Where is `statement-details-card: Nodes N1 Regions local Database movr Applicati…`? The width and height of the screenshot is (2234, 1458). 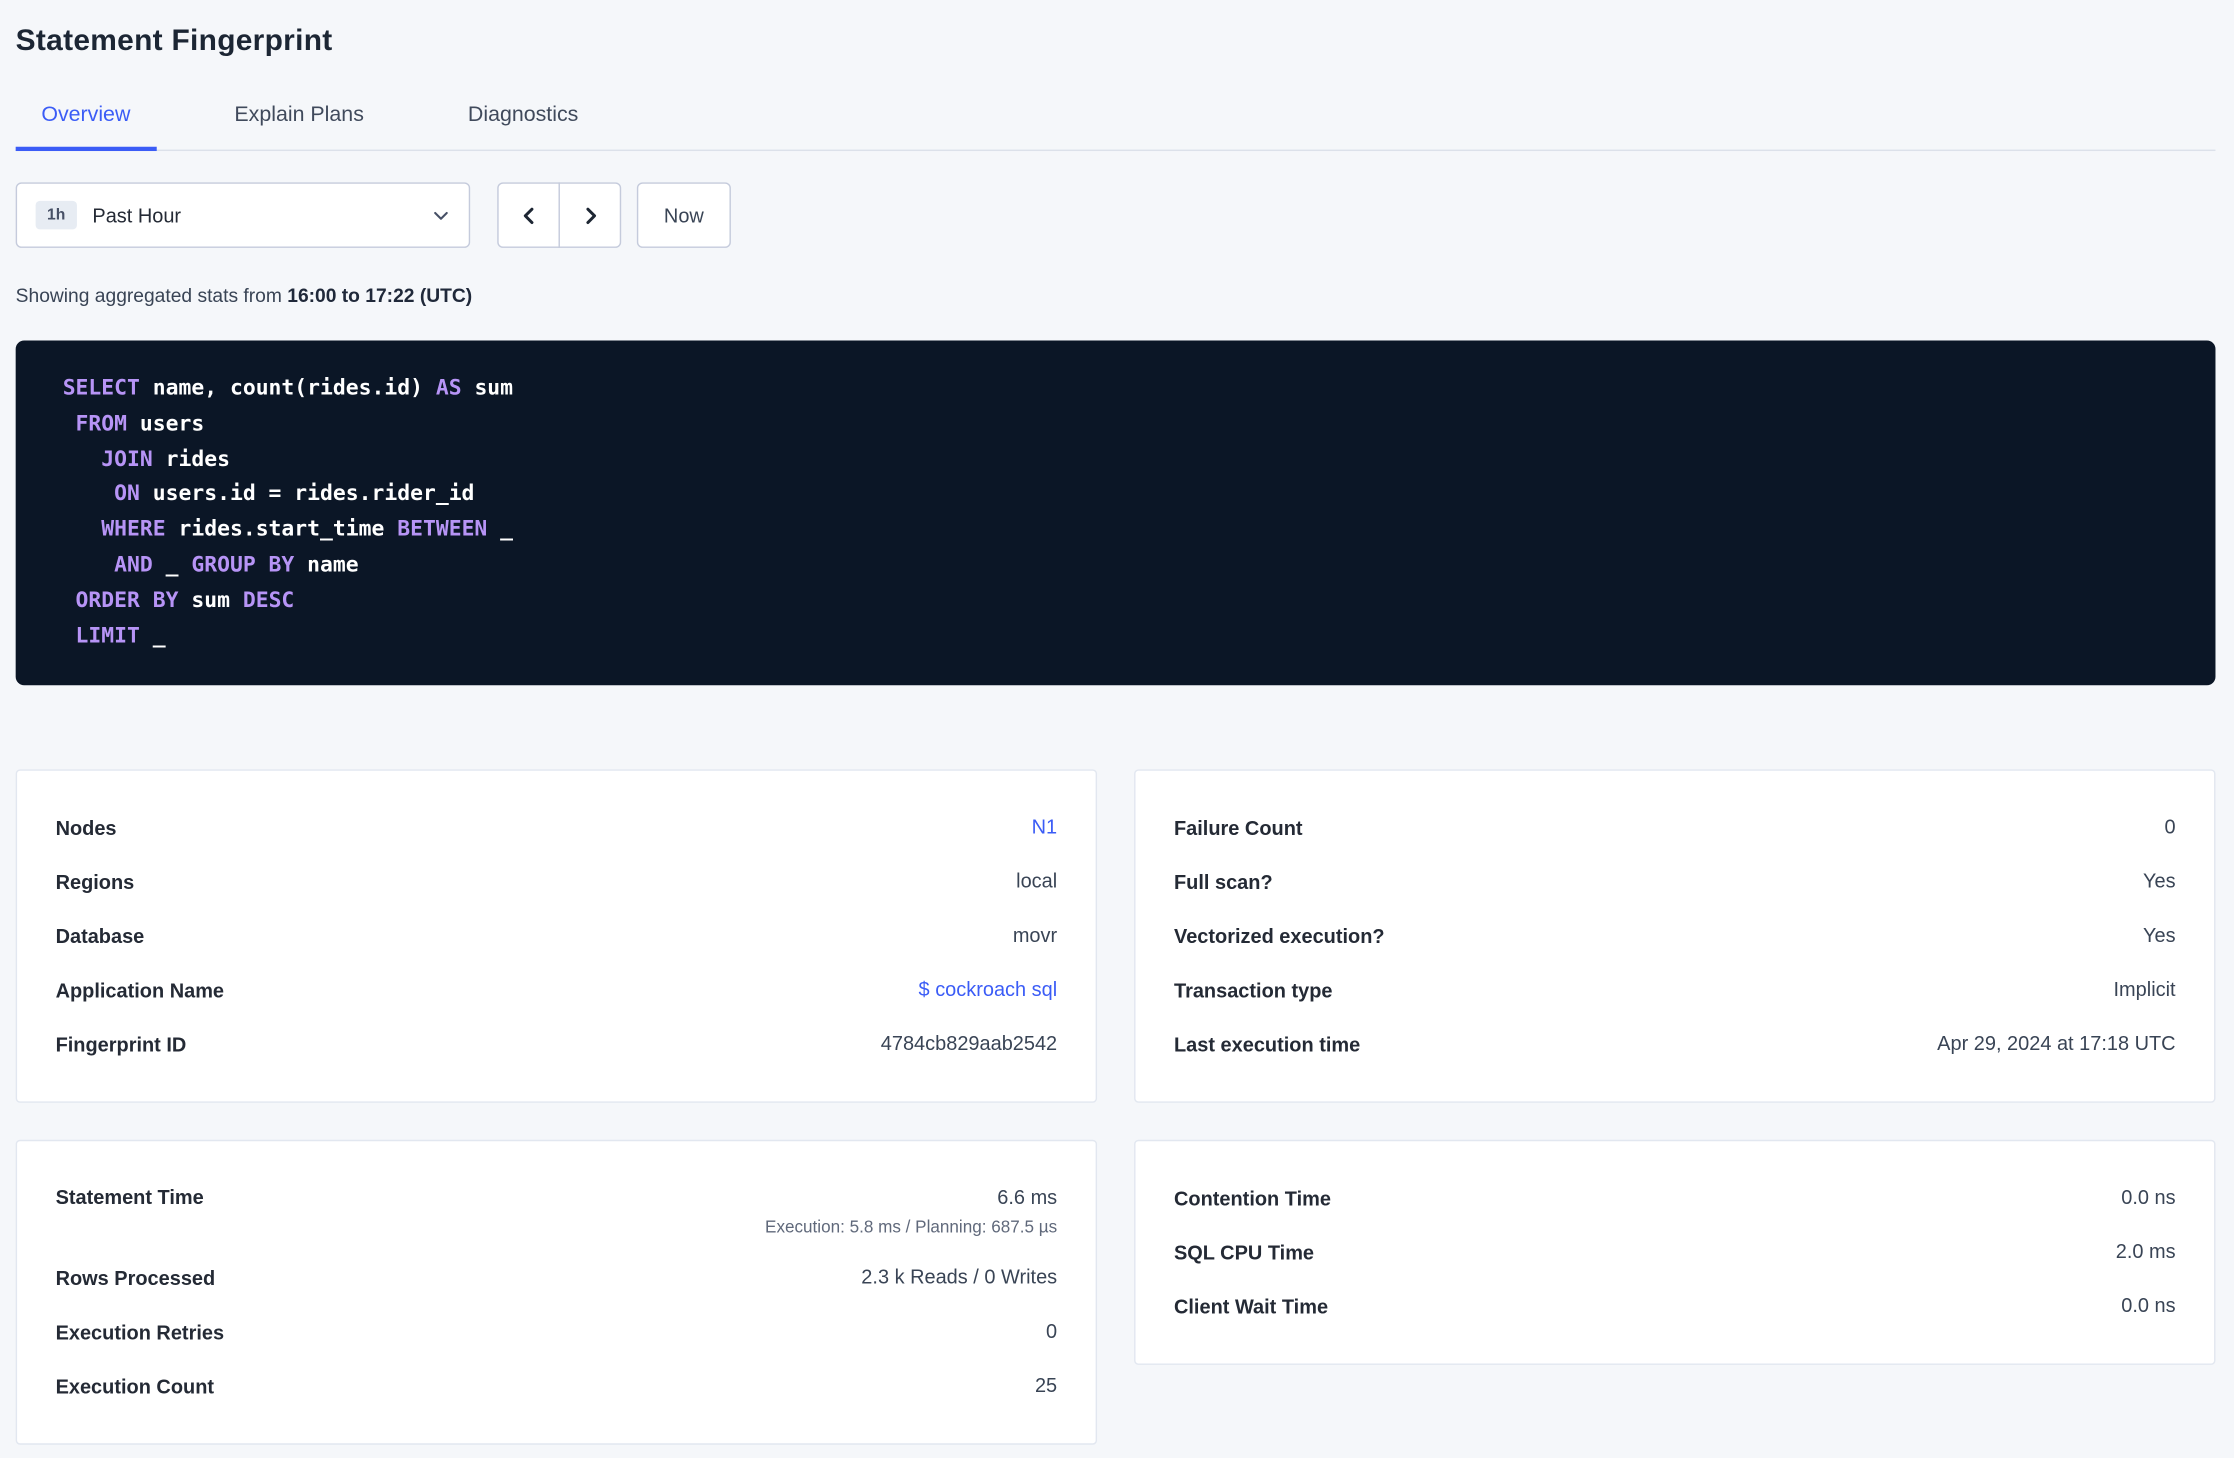
statement-details-card: Nodes N1 Regions local Database movr Applicati… is located at coordinates (556, 936).